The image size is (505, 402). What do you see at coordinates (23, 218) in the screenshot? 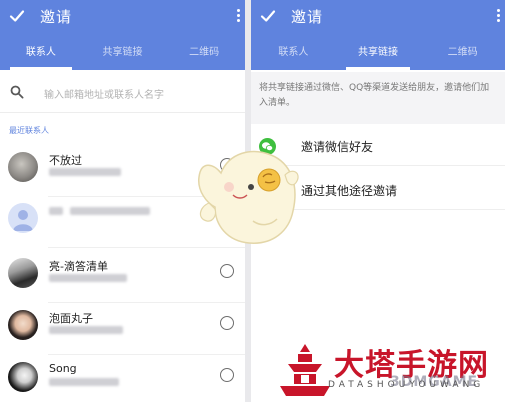
I see `avatar-placeholder-icon` at bounding box center [23, 218].